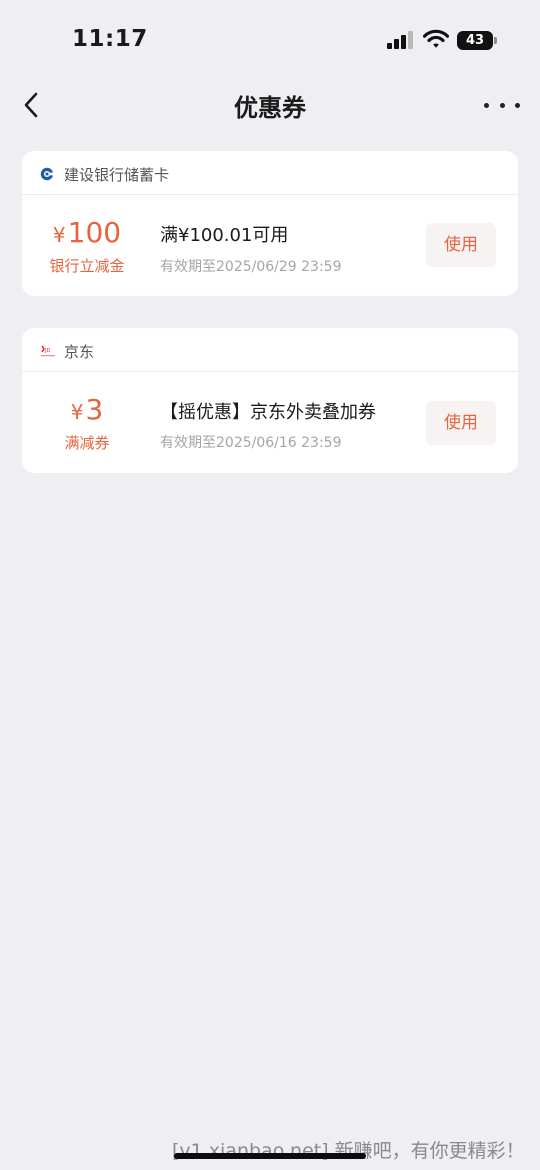 The image size is (540, 1170). What do you see at coordinates (270, 40) in the screenshot?
I see `status-bar: 11:17 43` at bounding box center [270, 40].